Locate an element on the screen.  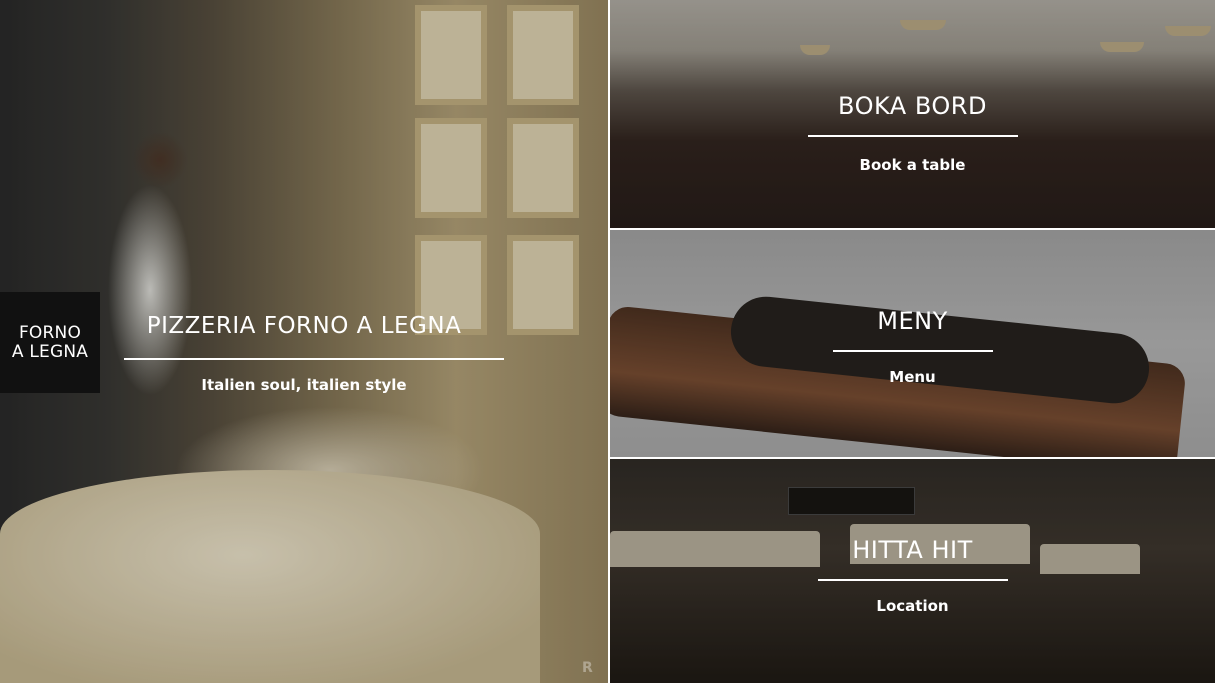
horizontal-divider-top is located at coordinates (912, 229).